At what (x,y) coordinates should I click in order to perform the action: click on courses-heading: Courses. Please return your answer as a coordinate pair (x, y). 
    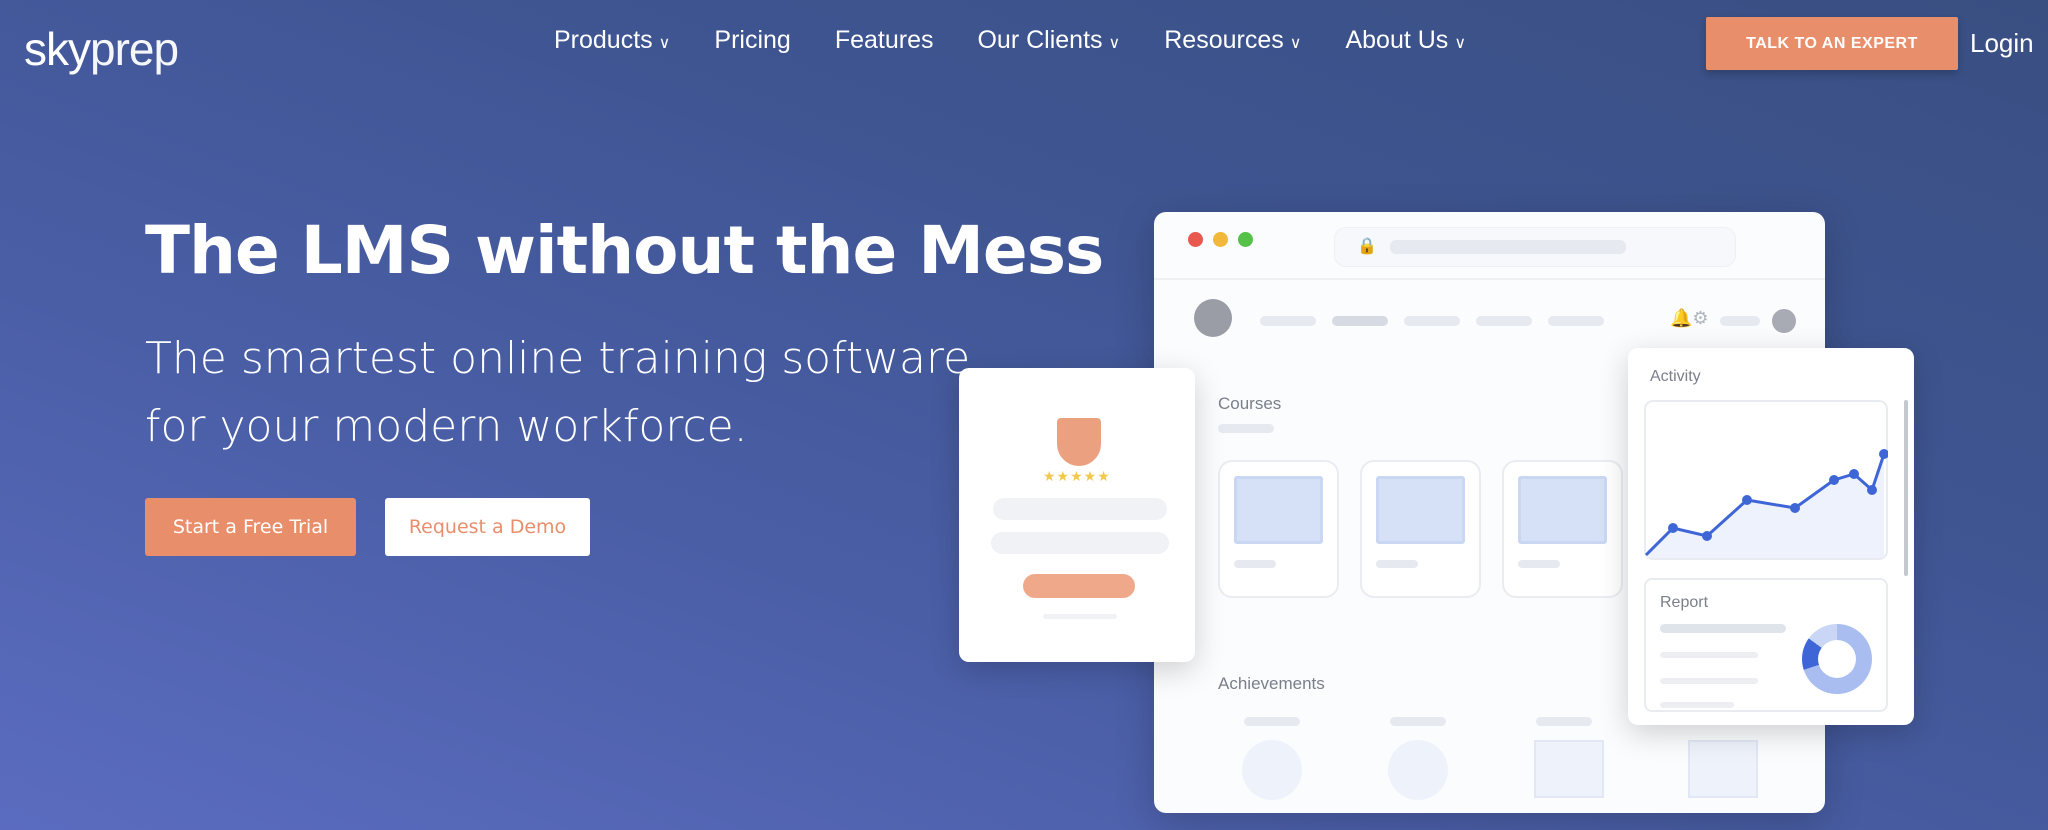
    Looking at the image, I should click on (1250, 403).